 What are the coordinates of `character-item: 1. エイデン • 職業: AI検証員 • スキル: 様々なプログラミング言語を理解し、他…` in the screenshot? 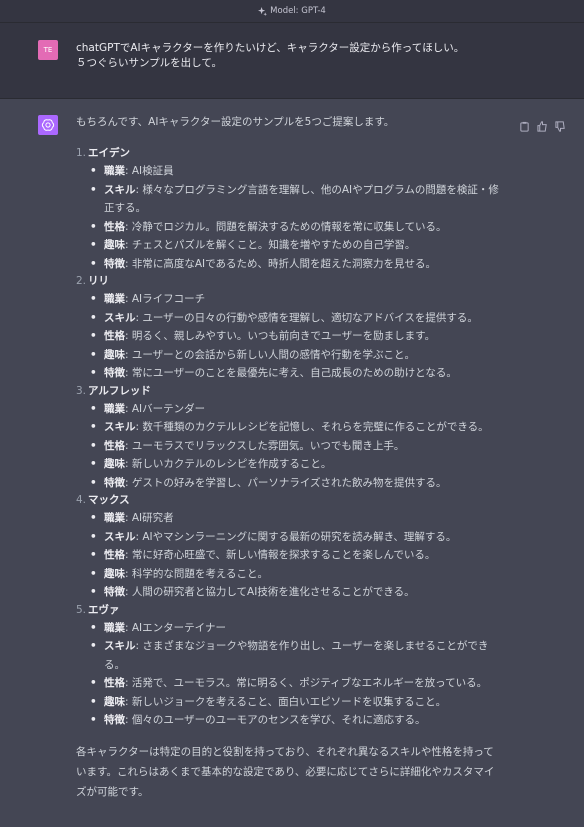 It's located at (295, 209).